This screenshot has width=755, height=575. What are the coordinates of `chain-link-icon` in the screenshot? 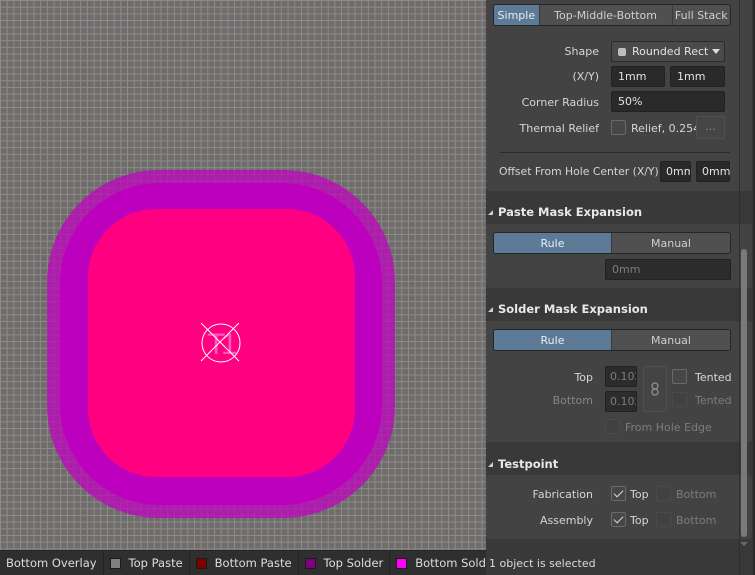 It's located at (655, 389).